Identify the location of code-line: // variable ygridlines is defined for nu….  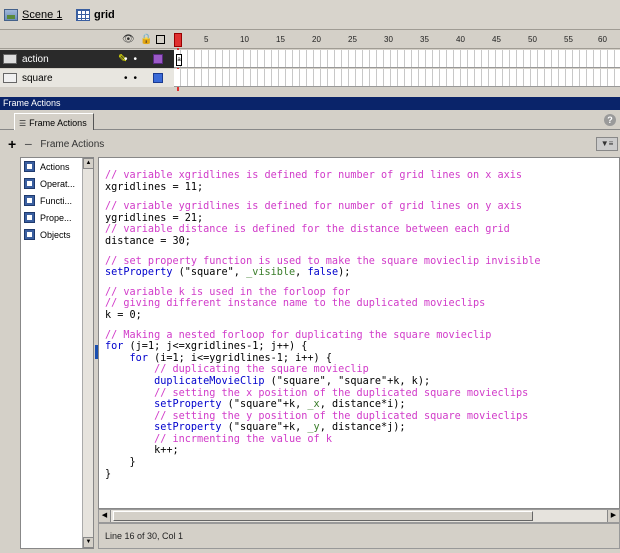
(322, 207).